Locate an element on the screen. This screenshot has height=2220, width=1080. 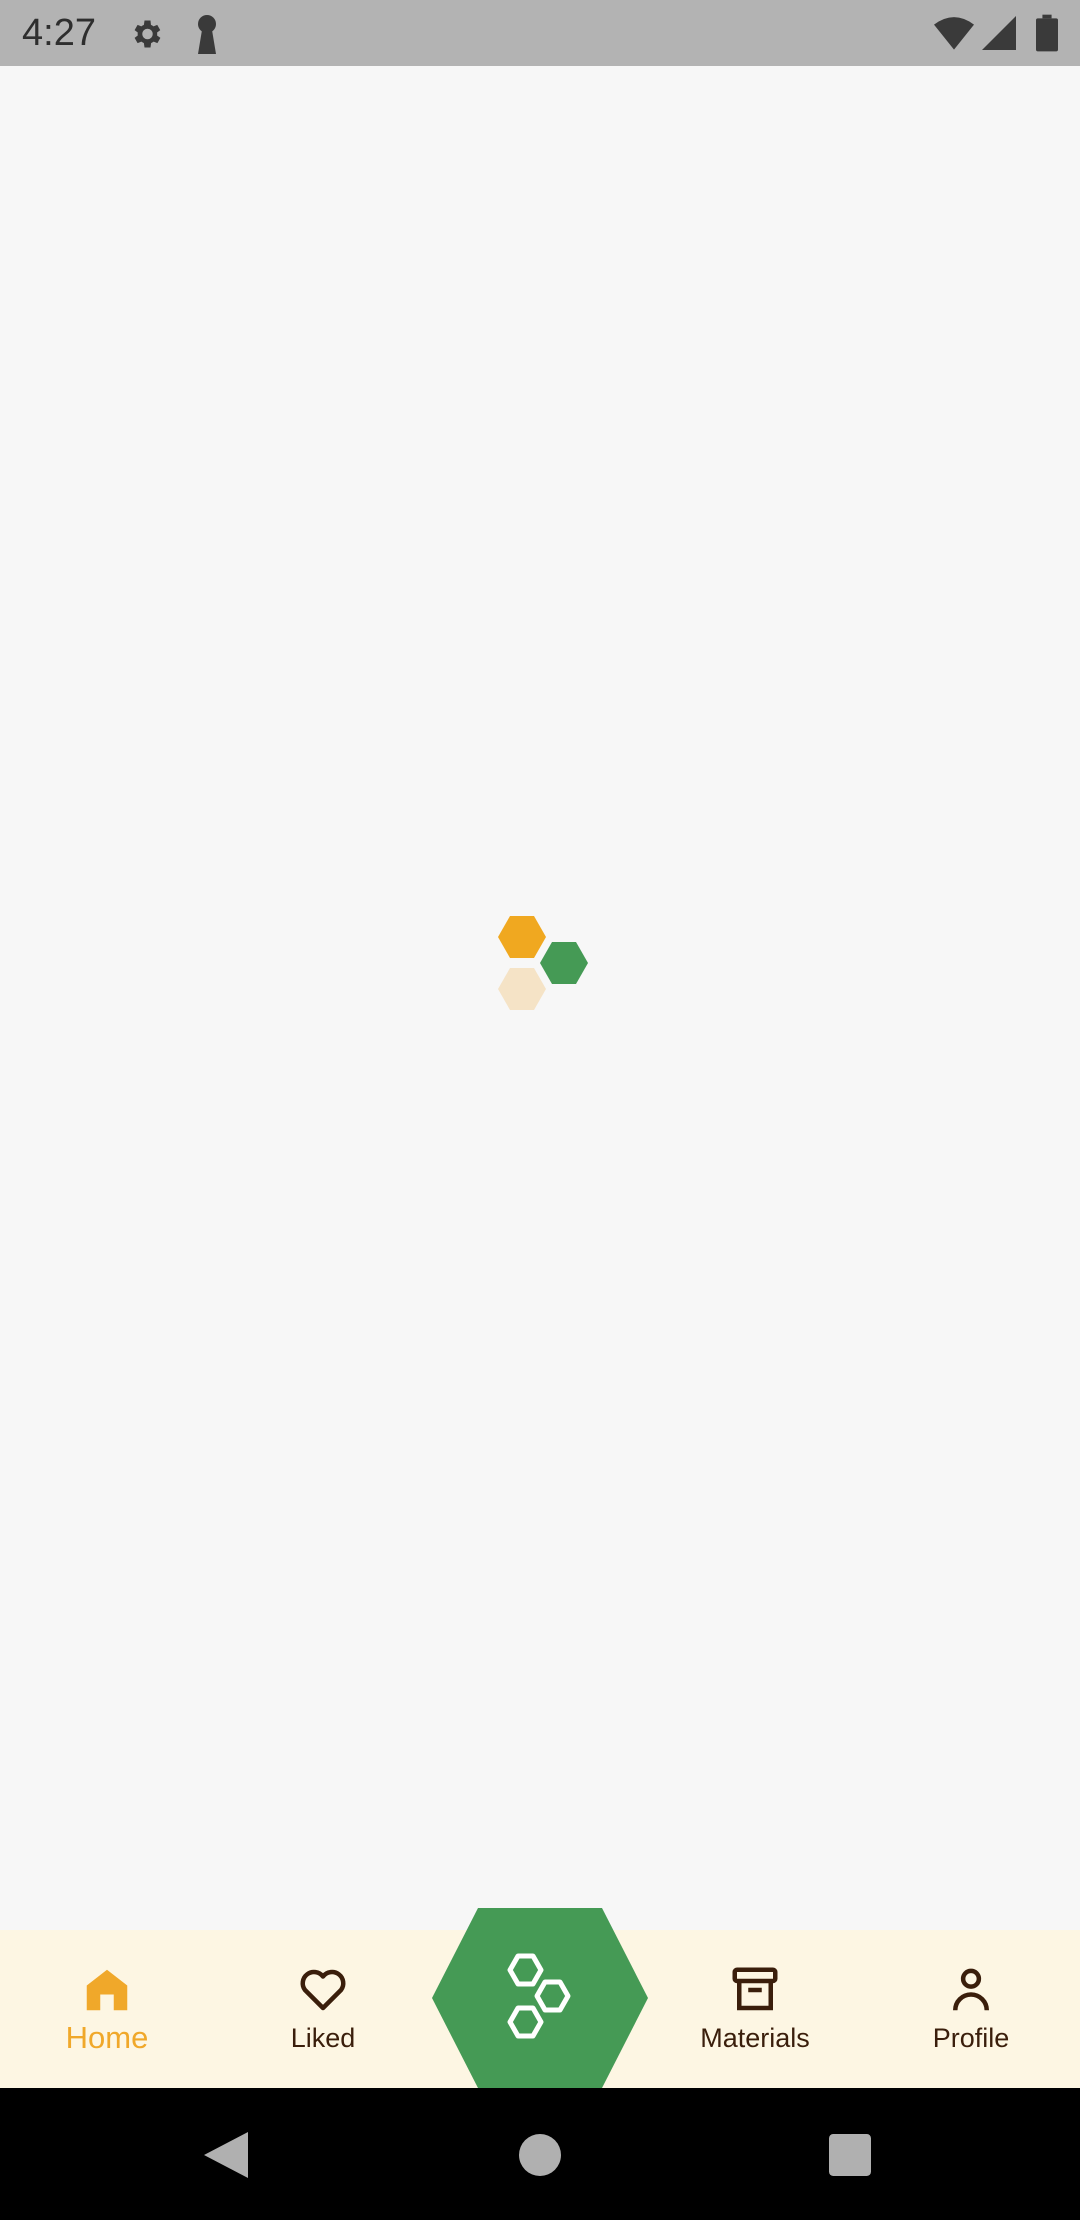
heart-icon is located at coordinates (323, 1990).